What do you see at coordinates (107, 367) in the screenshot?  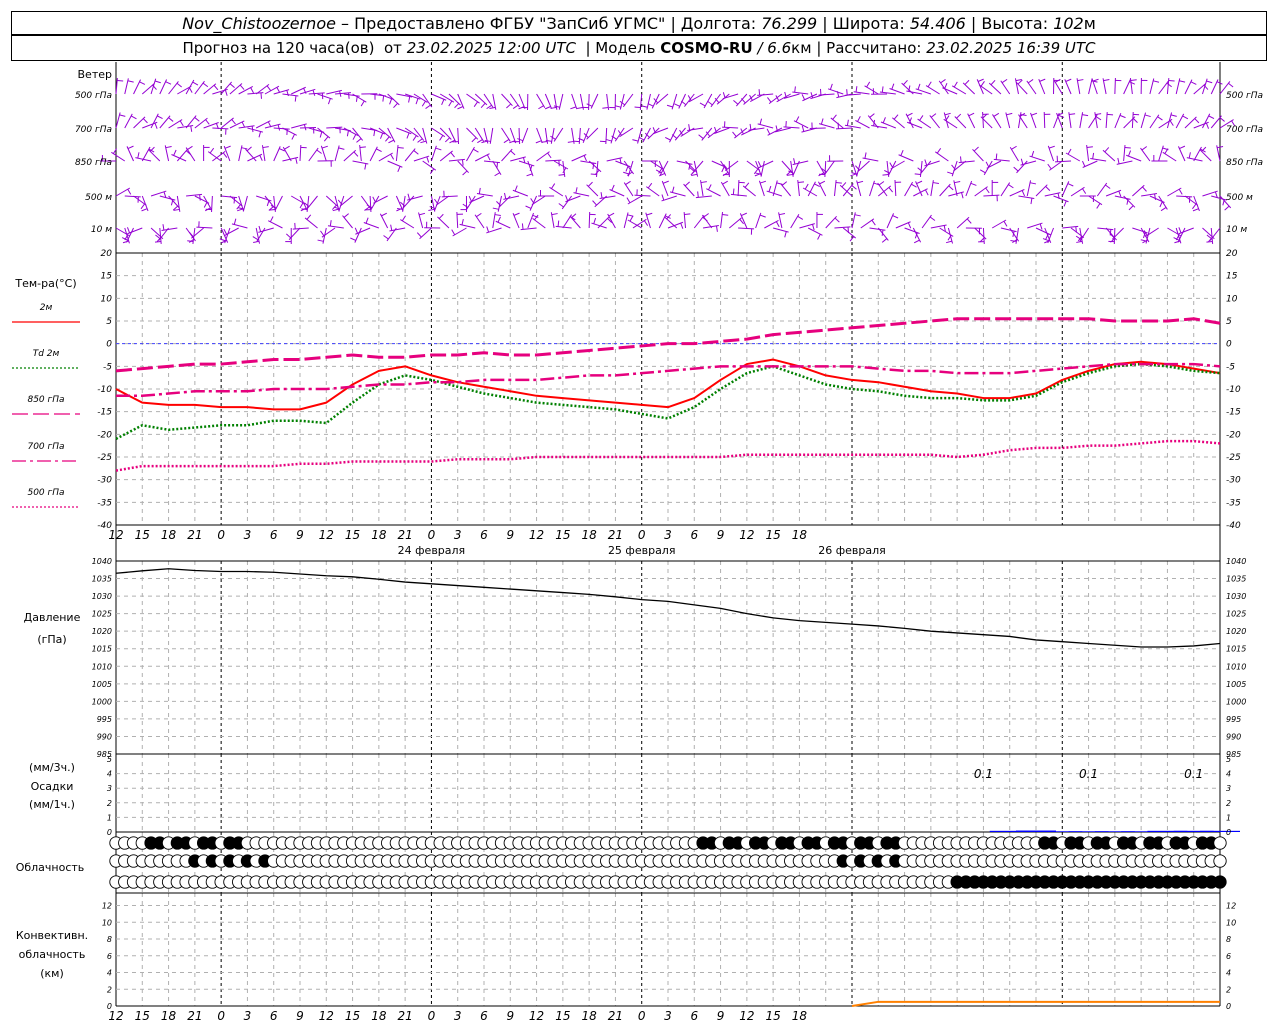 I see `temp-tick-left: -5` at bounding box center [107, 367].